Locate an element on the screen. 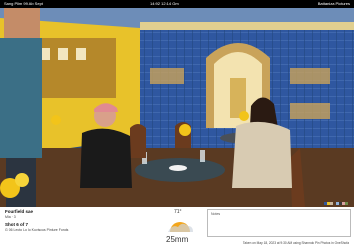 The height and width of the screenshot is (249, 354). location-title: Fourfield sae is located at coordinates (19, 211).